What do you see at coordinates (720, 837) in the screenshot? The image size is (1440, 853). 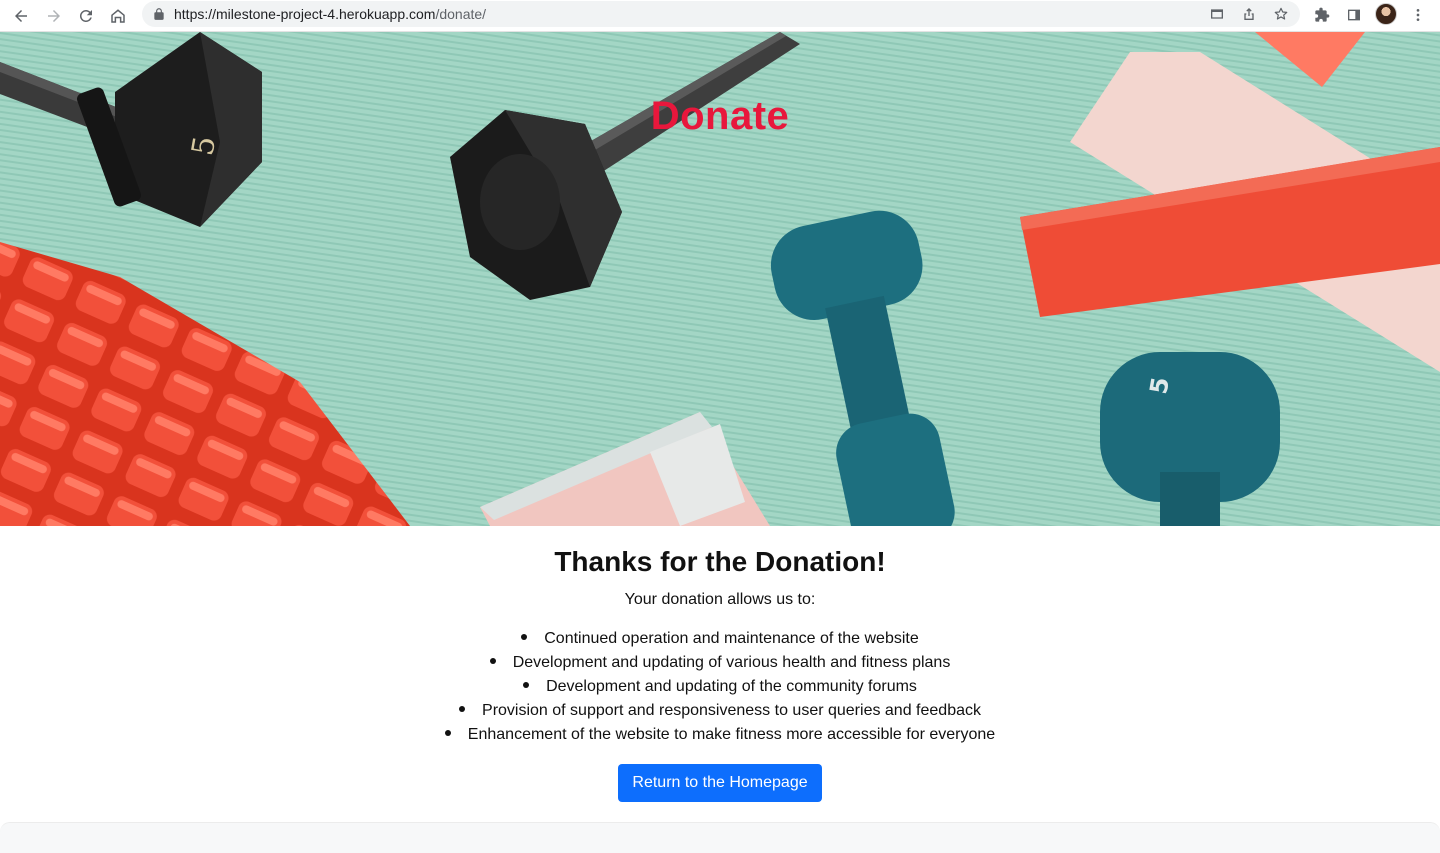 I see `footer` at bounding box center [720, 837].